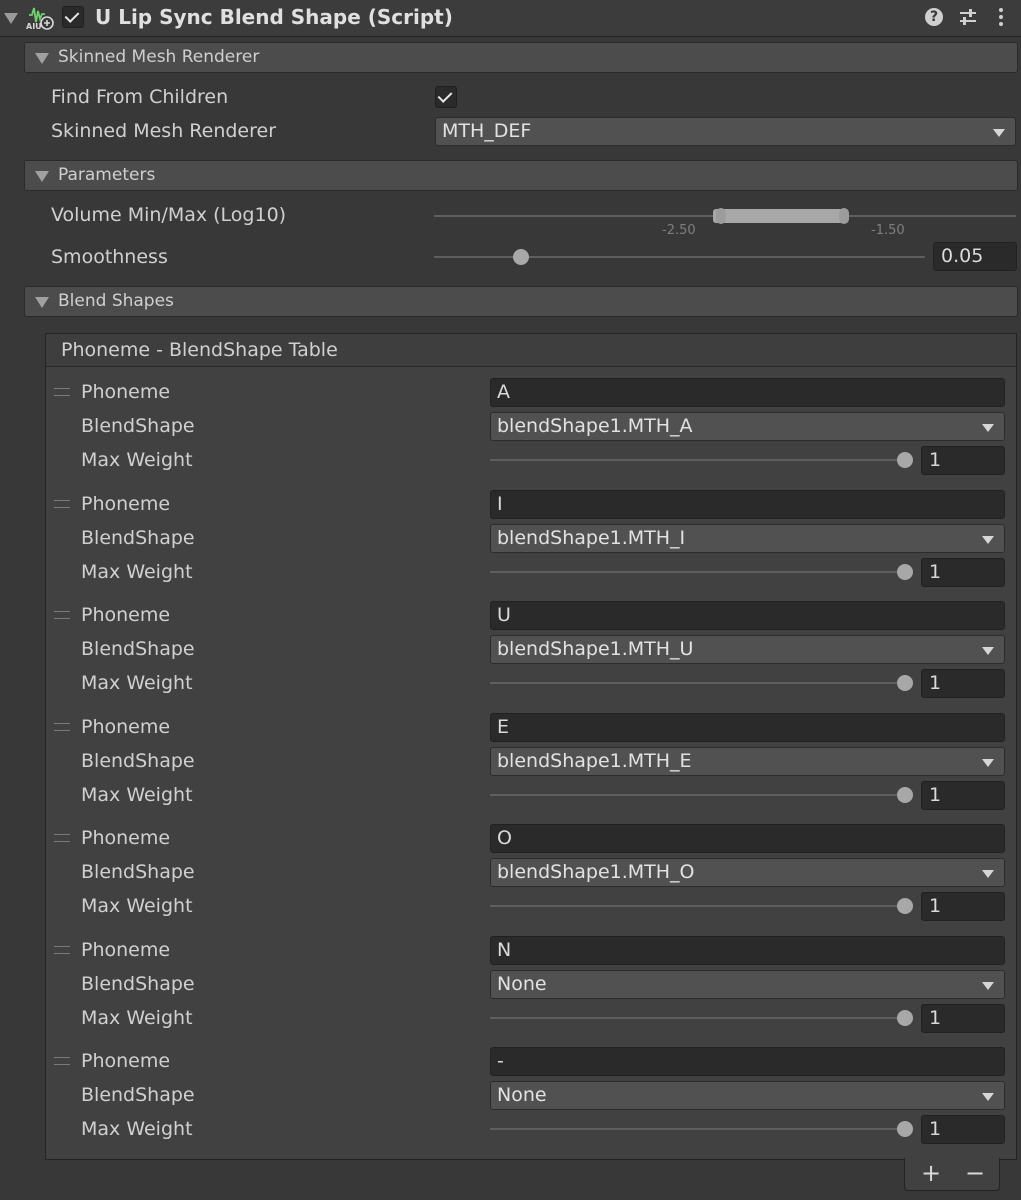 This screenshot has width=1021, height=1200. What do you see at coordinates (504, 950) in the screenshot?
I see `phoneme-value: N` at bounding box center [504, 950].